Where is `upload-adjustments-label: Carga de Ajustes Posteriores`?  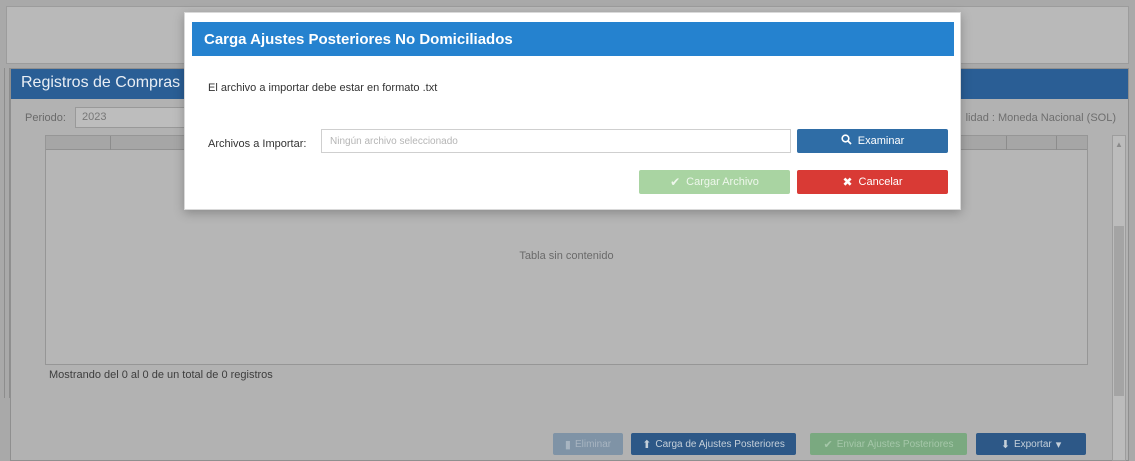
upload-adjustments-label: Carga de Ajustes Posteriores is located at coordinates (720, 444).